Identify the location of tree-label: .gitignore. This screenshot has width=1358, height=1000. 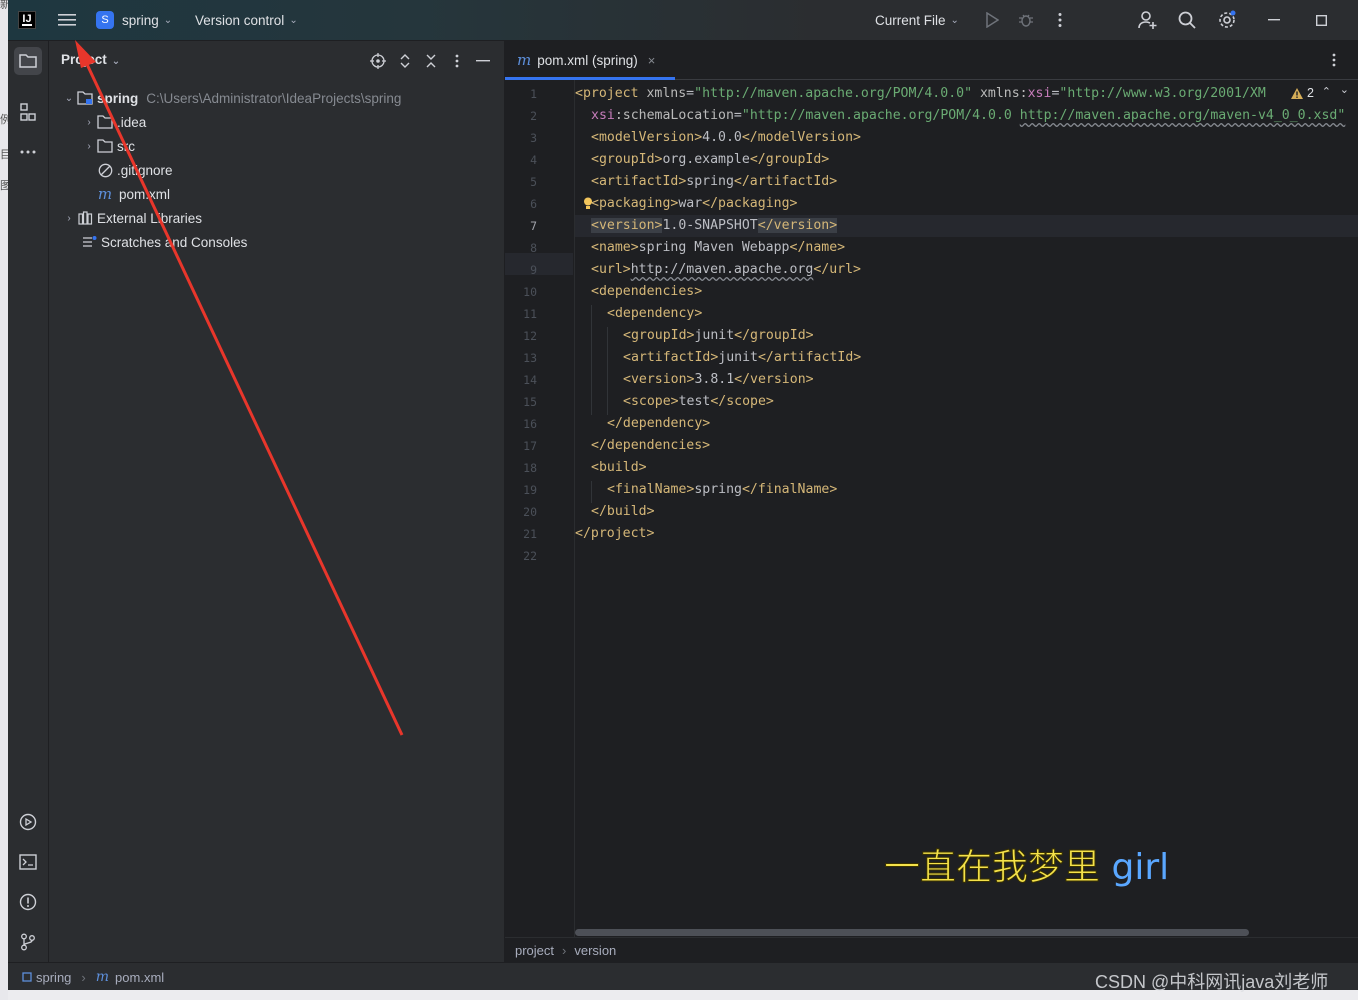
(145, 170).